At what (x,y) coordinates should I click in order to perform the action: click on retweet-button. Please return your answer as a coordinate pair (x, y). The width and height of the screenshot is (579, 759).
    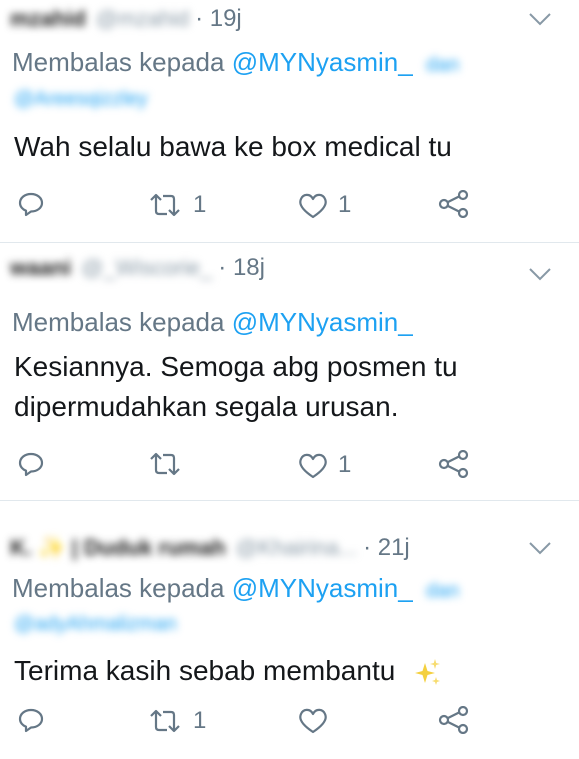
    Looking at the image, I should click on (170, 464).